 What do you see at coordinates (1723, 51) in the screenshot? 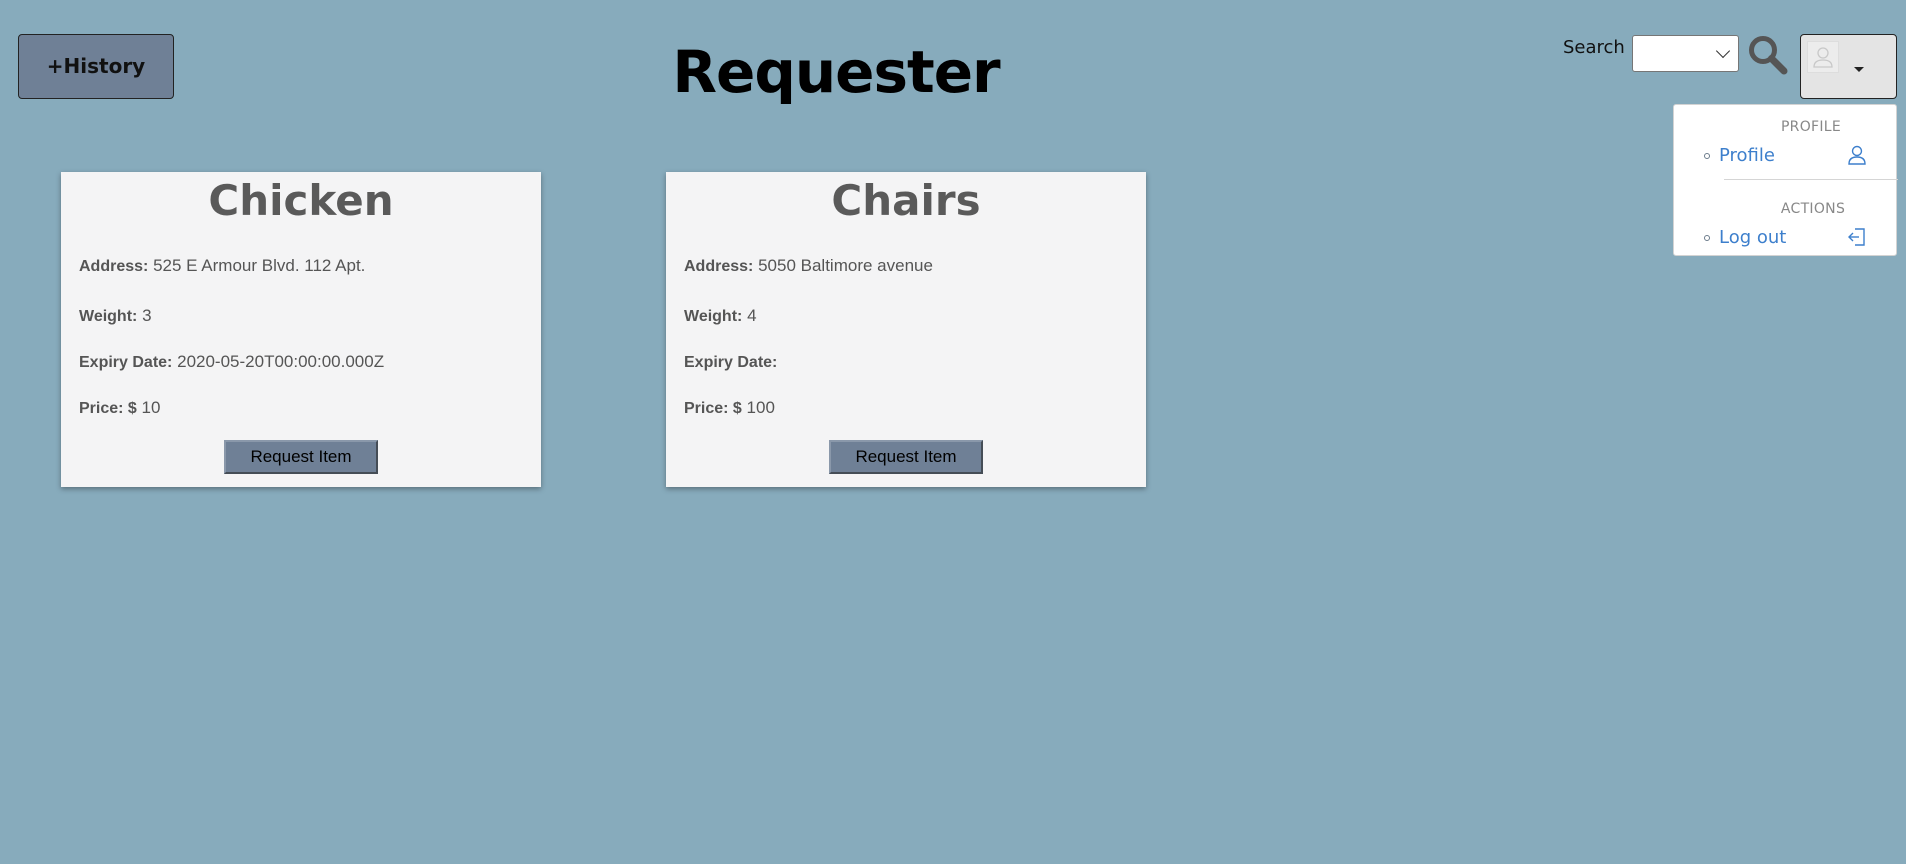
I see `chevron-down-icon` at bounding box center [1723, 51].